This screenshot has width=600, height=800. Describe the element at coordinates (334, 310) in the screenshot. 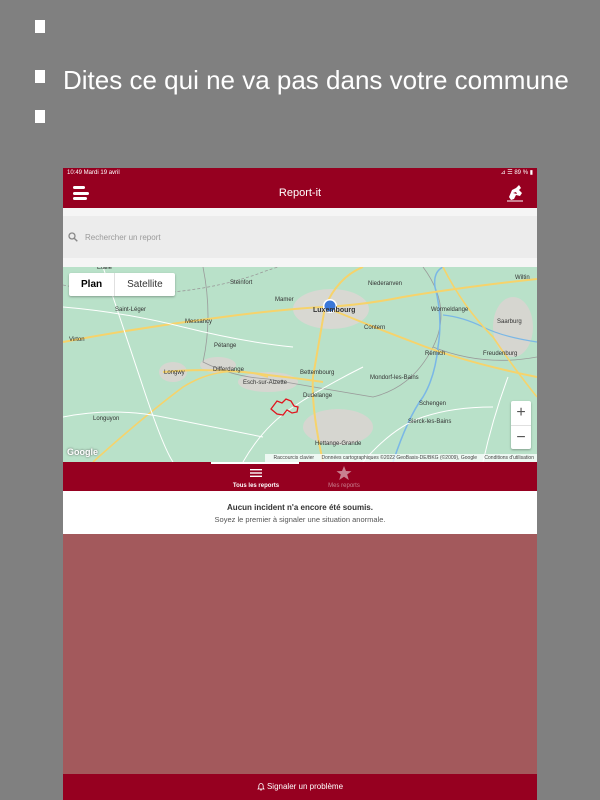

I see `place-label: Luxembourg` at that location.